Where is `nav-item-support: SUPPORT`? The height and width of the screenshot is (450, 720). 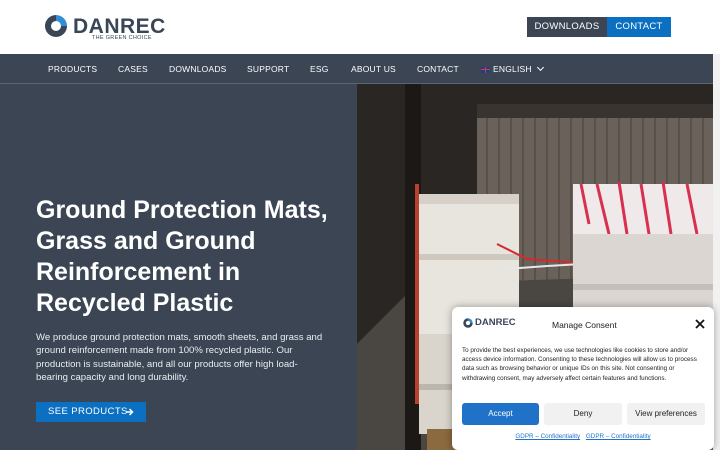 nav-item-support: SUPPORT is located at coordinates (268, 69).